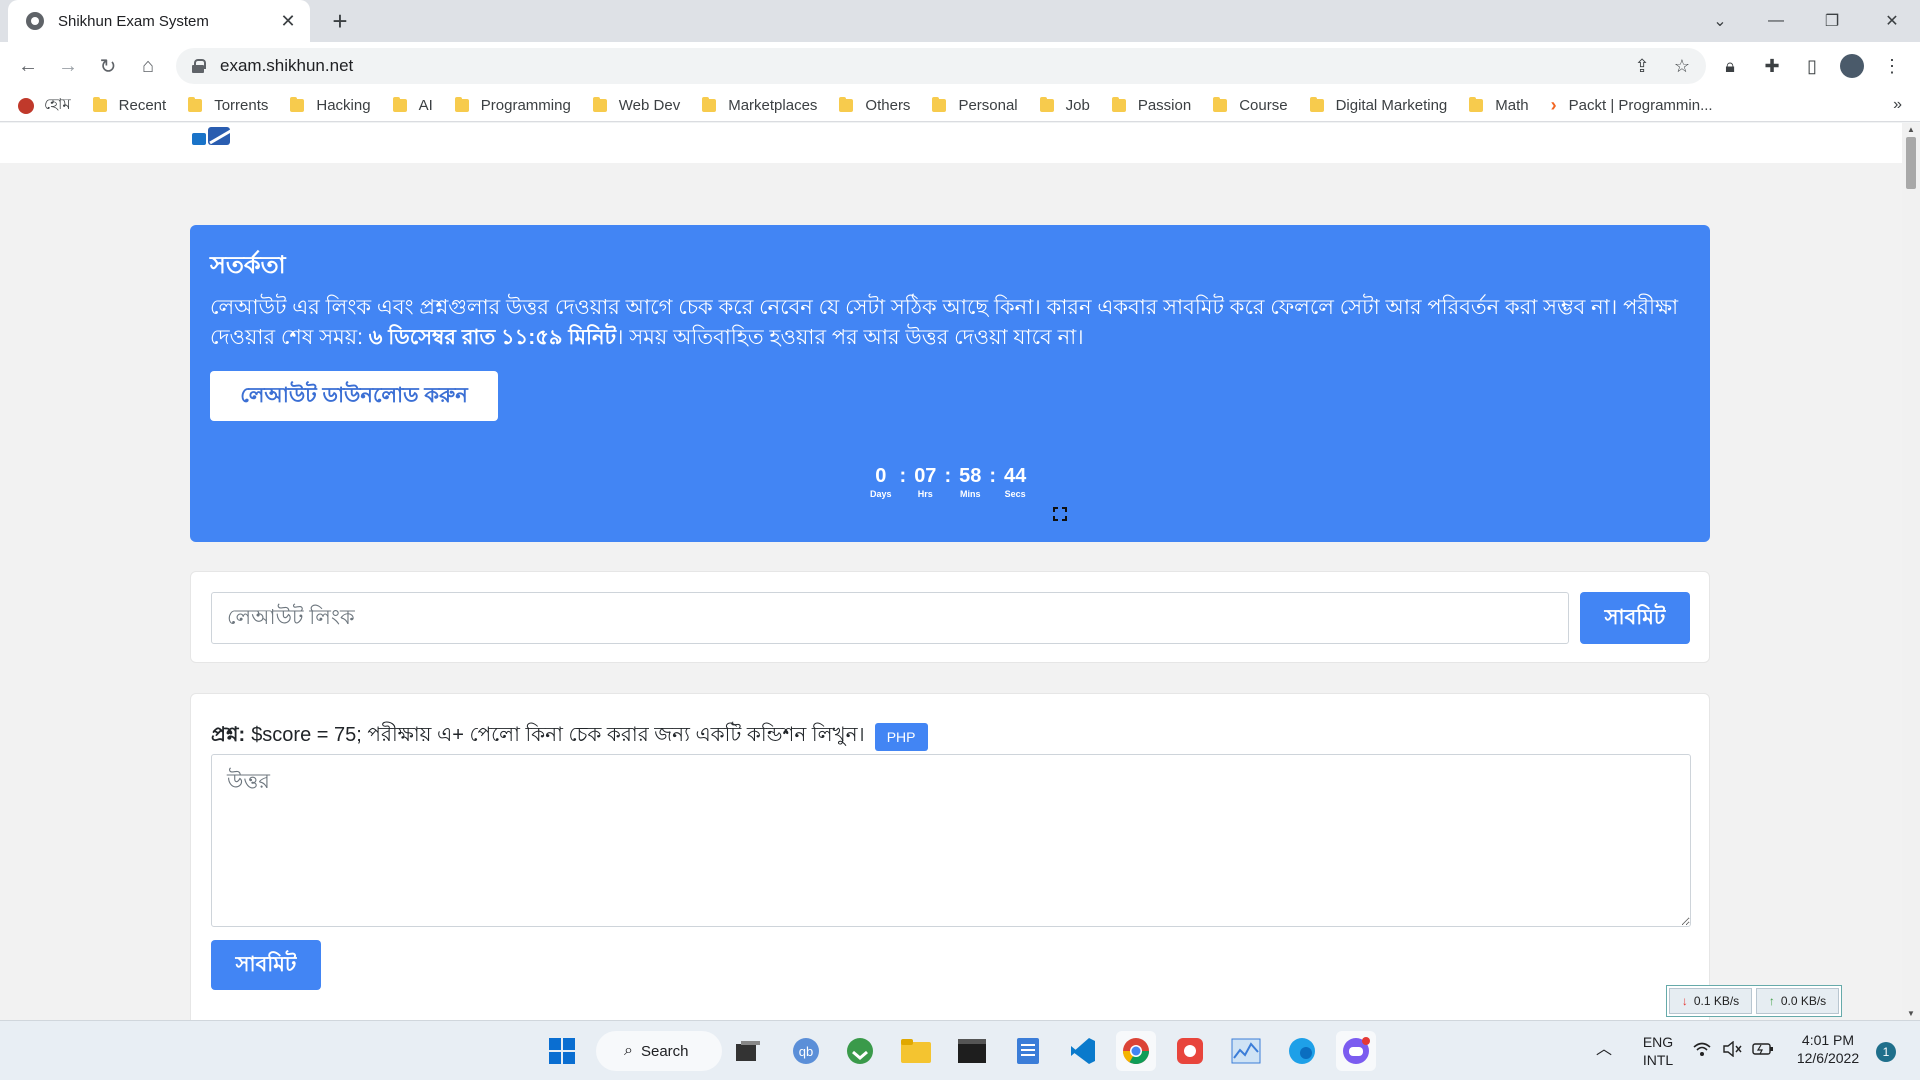  Describe the element at coordinates (1060, 514) in the screenshot. I see `fullscreen-icon` at that location.